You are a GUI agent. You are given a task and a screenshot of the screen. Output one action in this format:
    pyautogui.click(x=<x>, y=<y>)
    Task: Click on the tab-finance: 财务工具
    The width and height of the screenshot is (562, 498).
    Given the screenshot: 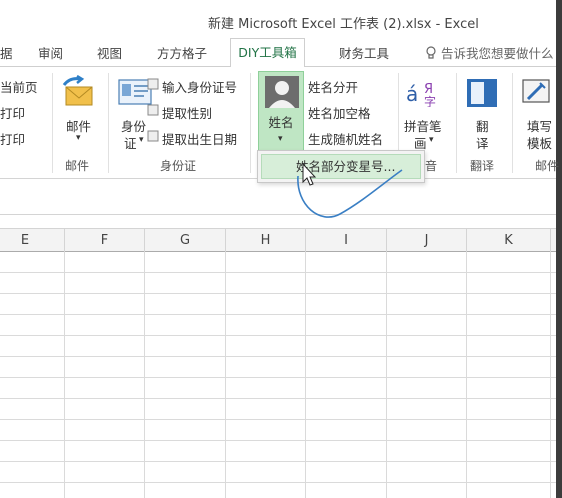 What is the action you would take?
    pyautogui.click(x=364, y=52)
    